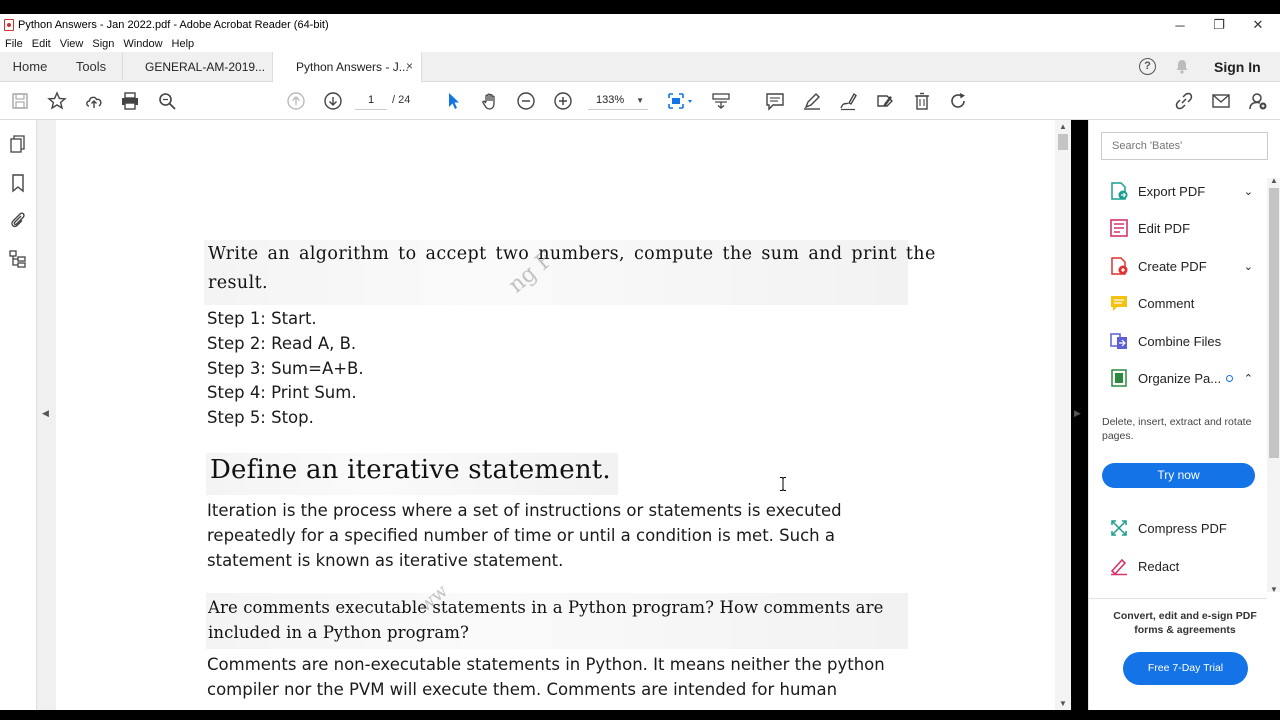 The height and width of the screenshot is (720, 1280). Describe the element at coordinates (1180, 25) in the screenshot. I see `minimize-button: ─` at that location.